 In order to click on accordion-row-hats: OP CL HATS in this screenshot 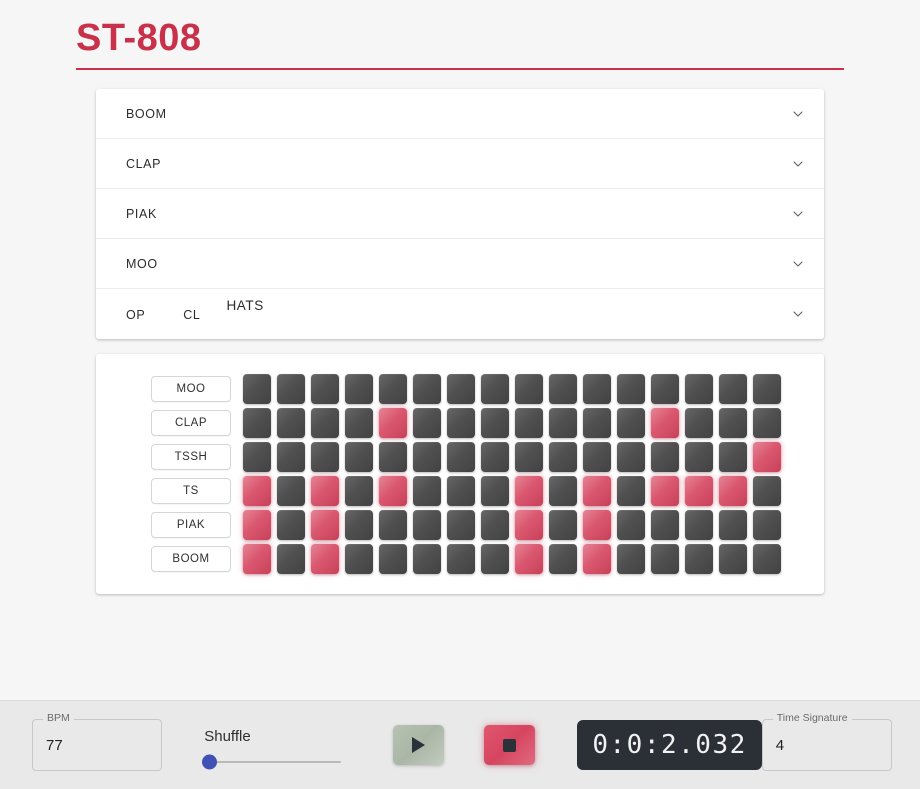, I will do `click(460, 314)`.